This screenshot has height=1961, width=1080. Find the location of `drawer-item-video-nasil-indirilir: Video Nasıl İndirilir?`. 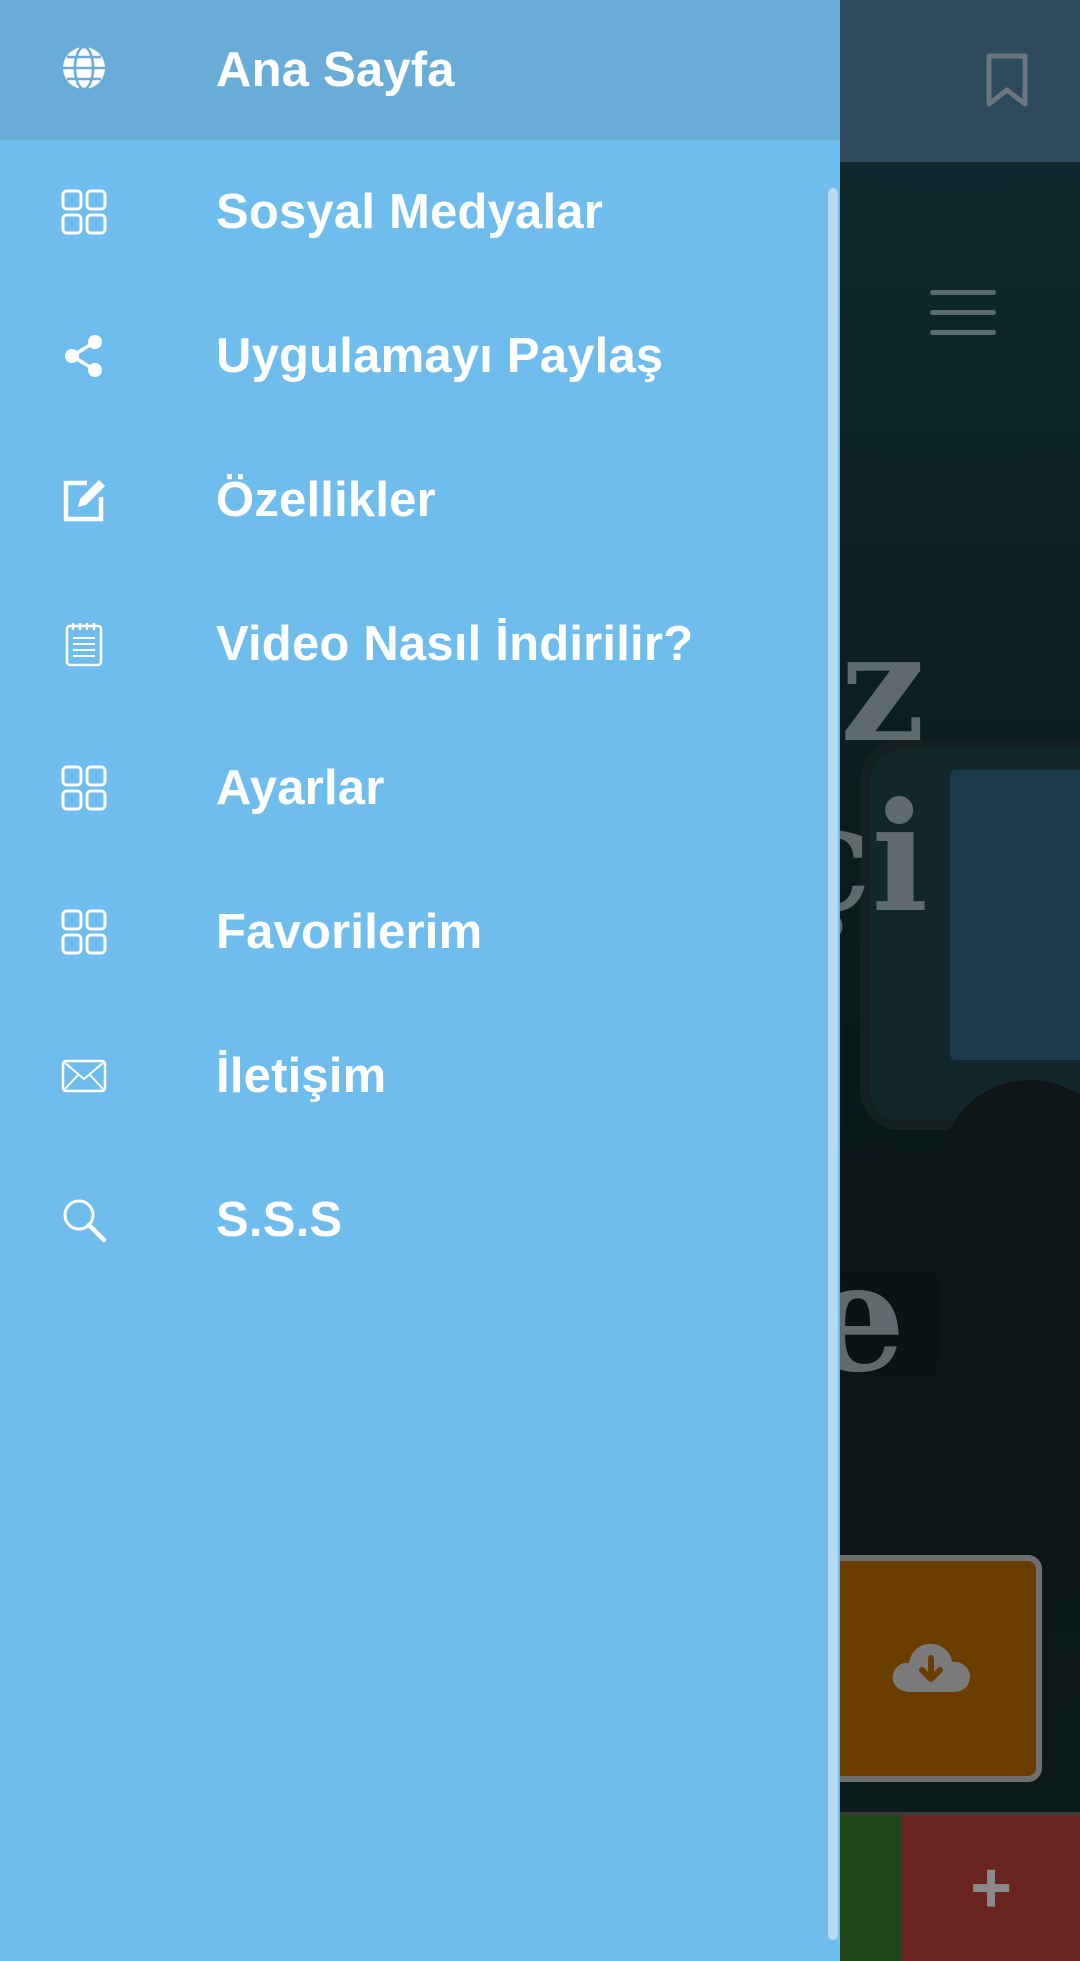

drawer-item-video-nasil-indirilir: Video Nasıl İndirilir? is located at coordinates (420, 644).